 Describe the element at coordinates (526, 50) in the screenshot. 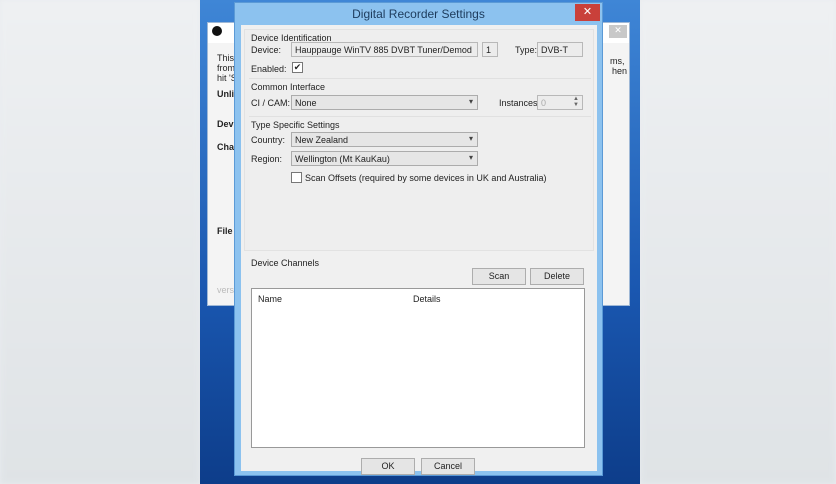

I see `type-label: Type:` at that location.